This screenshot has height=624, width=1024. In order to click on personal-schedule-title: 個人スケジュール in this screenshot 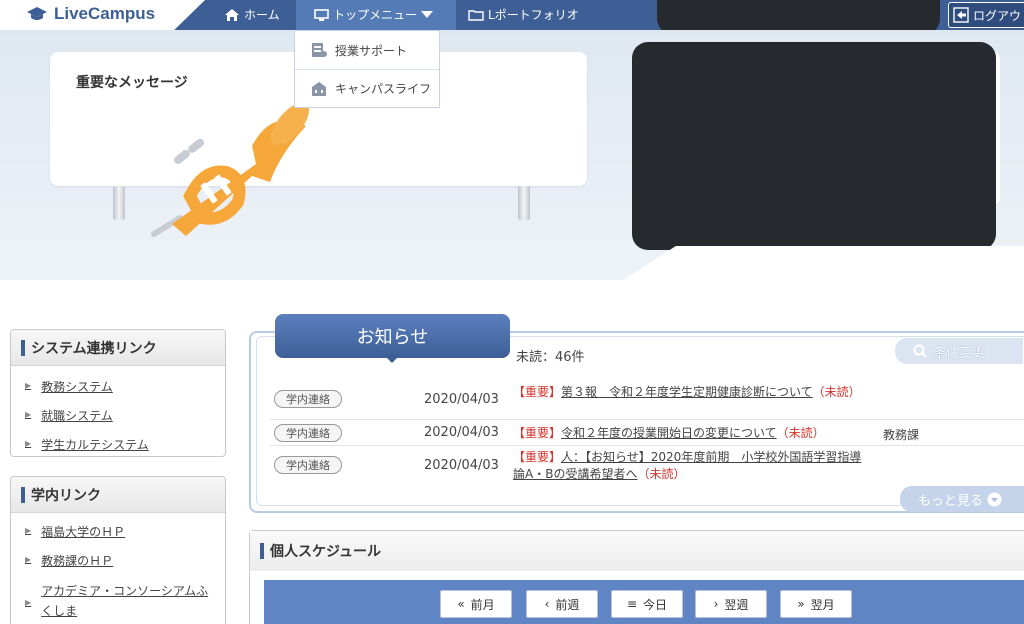, I will do `click(637, 551)`.